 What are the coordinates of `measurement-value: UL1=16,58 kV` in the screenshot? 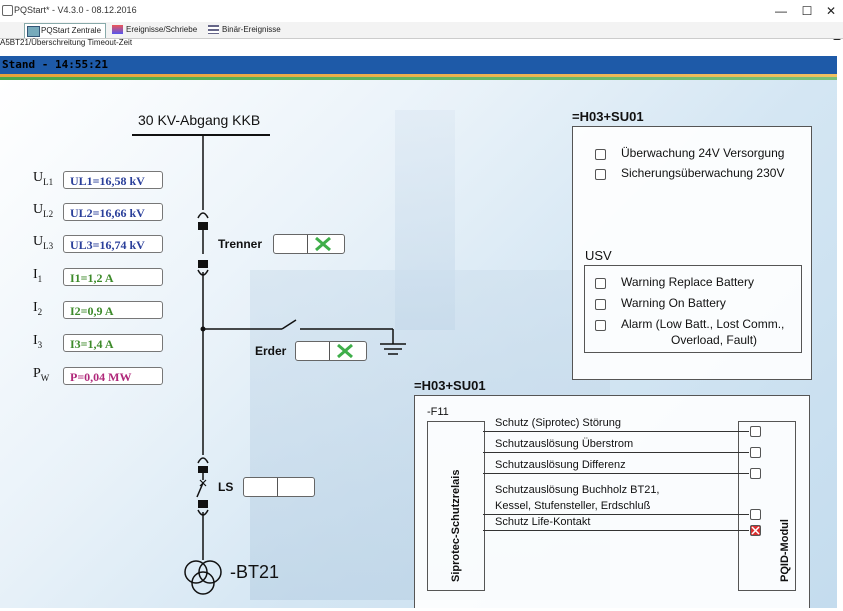 It's located at (113, 180).